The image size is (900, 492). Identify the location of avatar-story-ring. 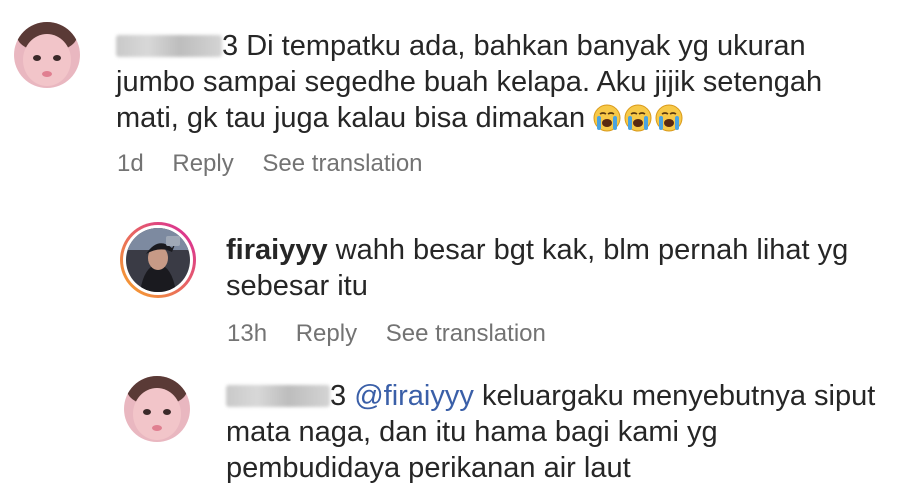
(158, 260).